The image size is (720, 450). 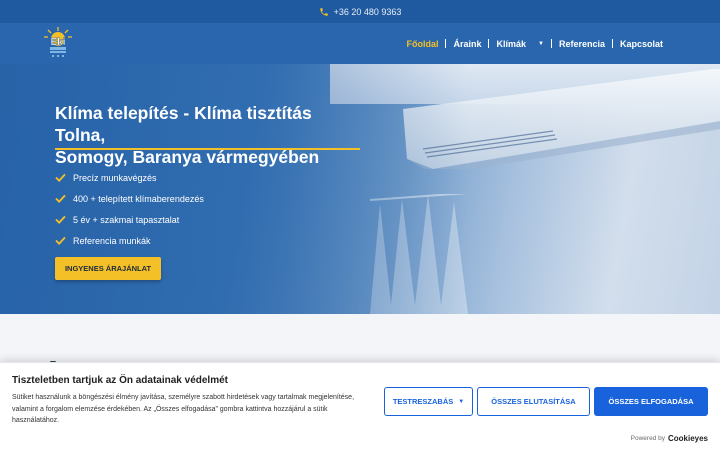 I want to click on top-bar: +36 20 480 9363, so click(x=360, y=11).